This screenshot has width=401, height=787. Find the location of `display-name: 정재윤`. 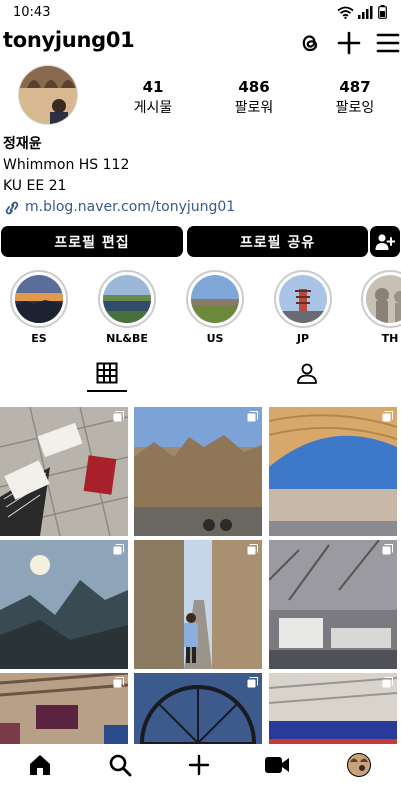

display-name: 정재윤 is located at coordinates (22, 144).